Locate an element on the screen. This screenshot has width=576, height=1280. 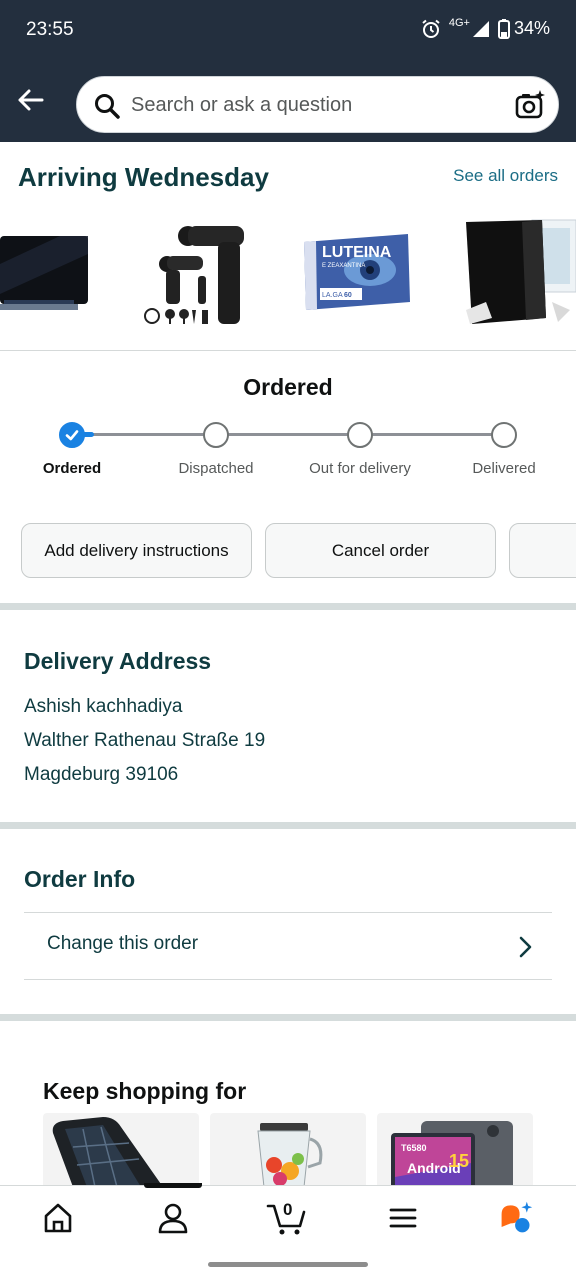
step-label-dispatched: Dispatched is located at coordinates (216, 468).